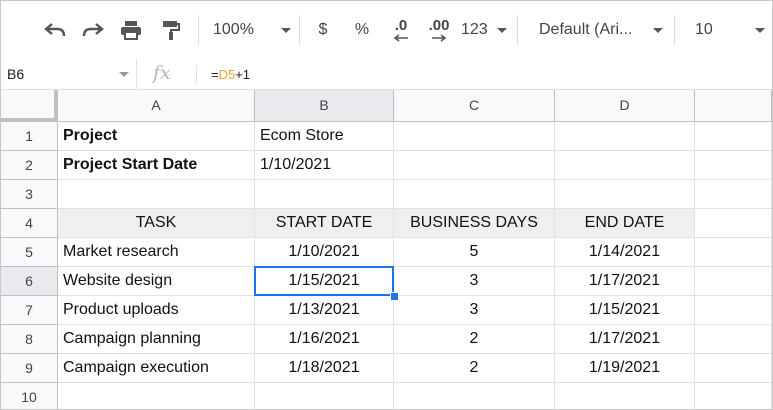 The height and width of the screenshot is (410, 773). What do you see at coordinates (324, 223) in the screenshot?
I see `cell-b4: START DATE` at bounding box center [324, 223].